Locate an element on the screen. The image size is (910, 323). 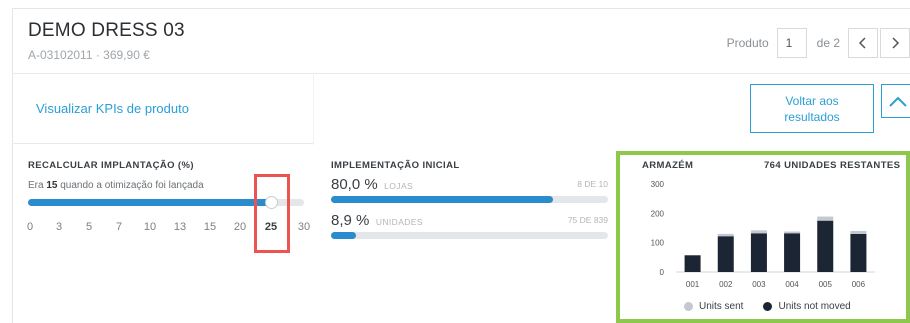
back-to-results-label: Voltar aos resultados is located at coordinates (812, 108).